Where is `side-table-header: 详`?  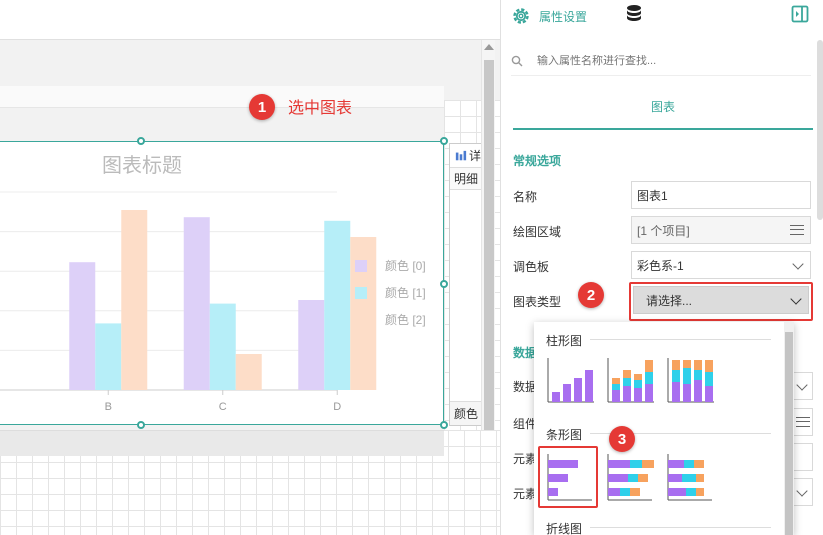 side-table-header: 详 is located at coordinates (465, 156).